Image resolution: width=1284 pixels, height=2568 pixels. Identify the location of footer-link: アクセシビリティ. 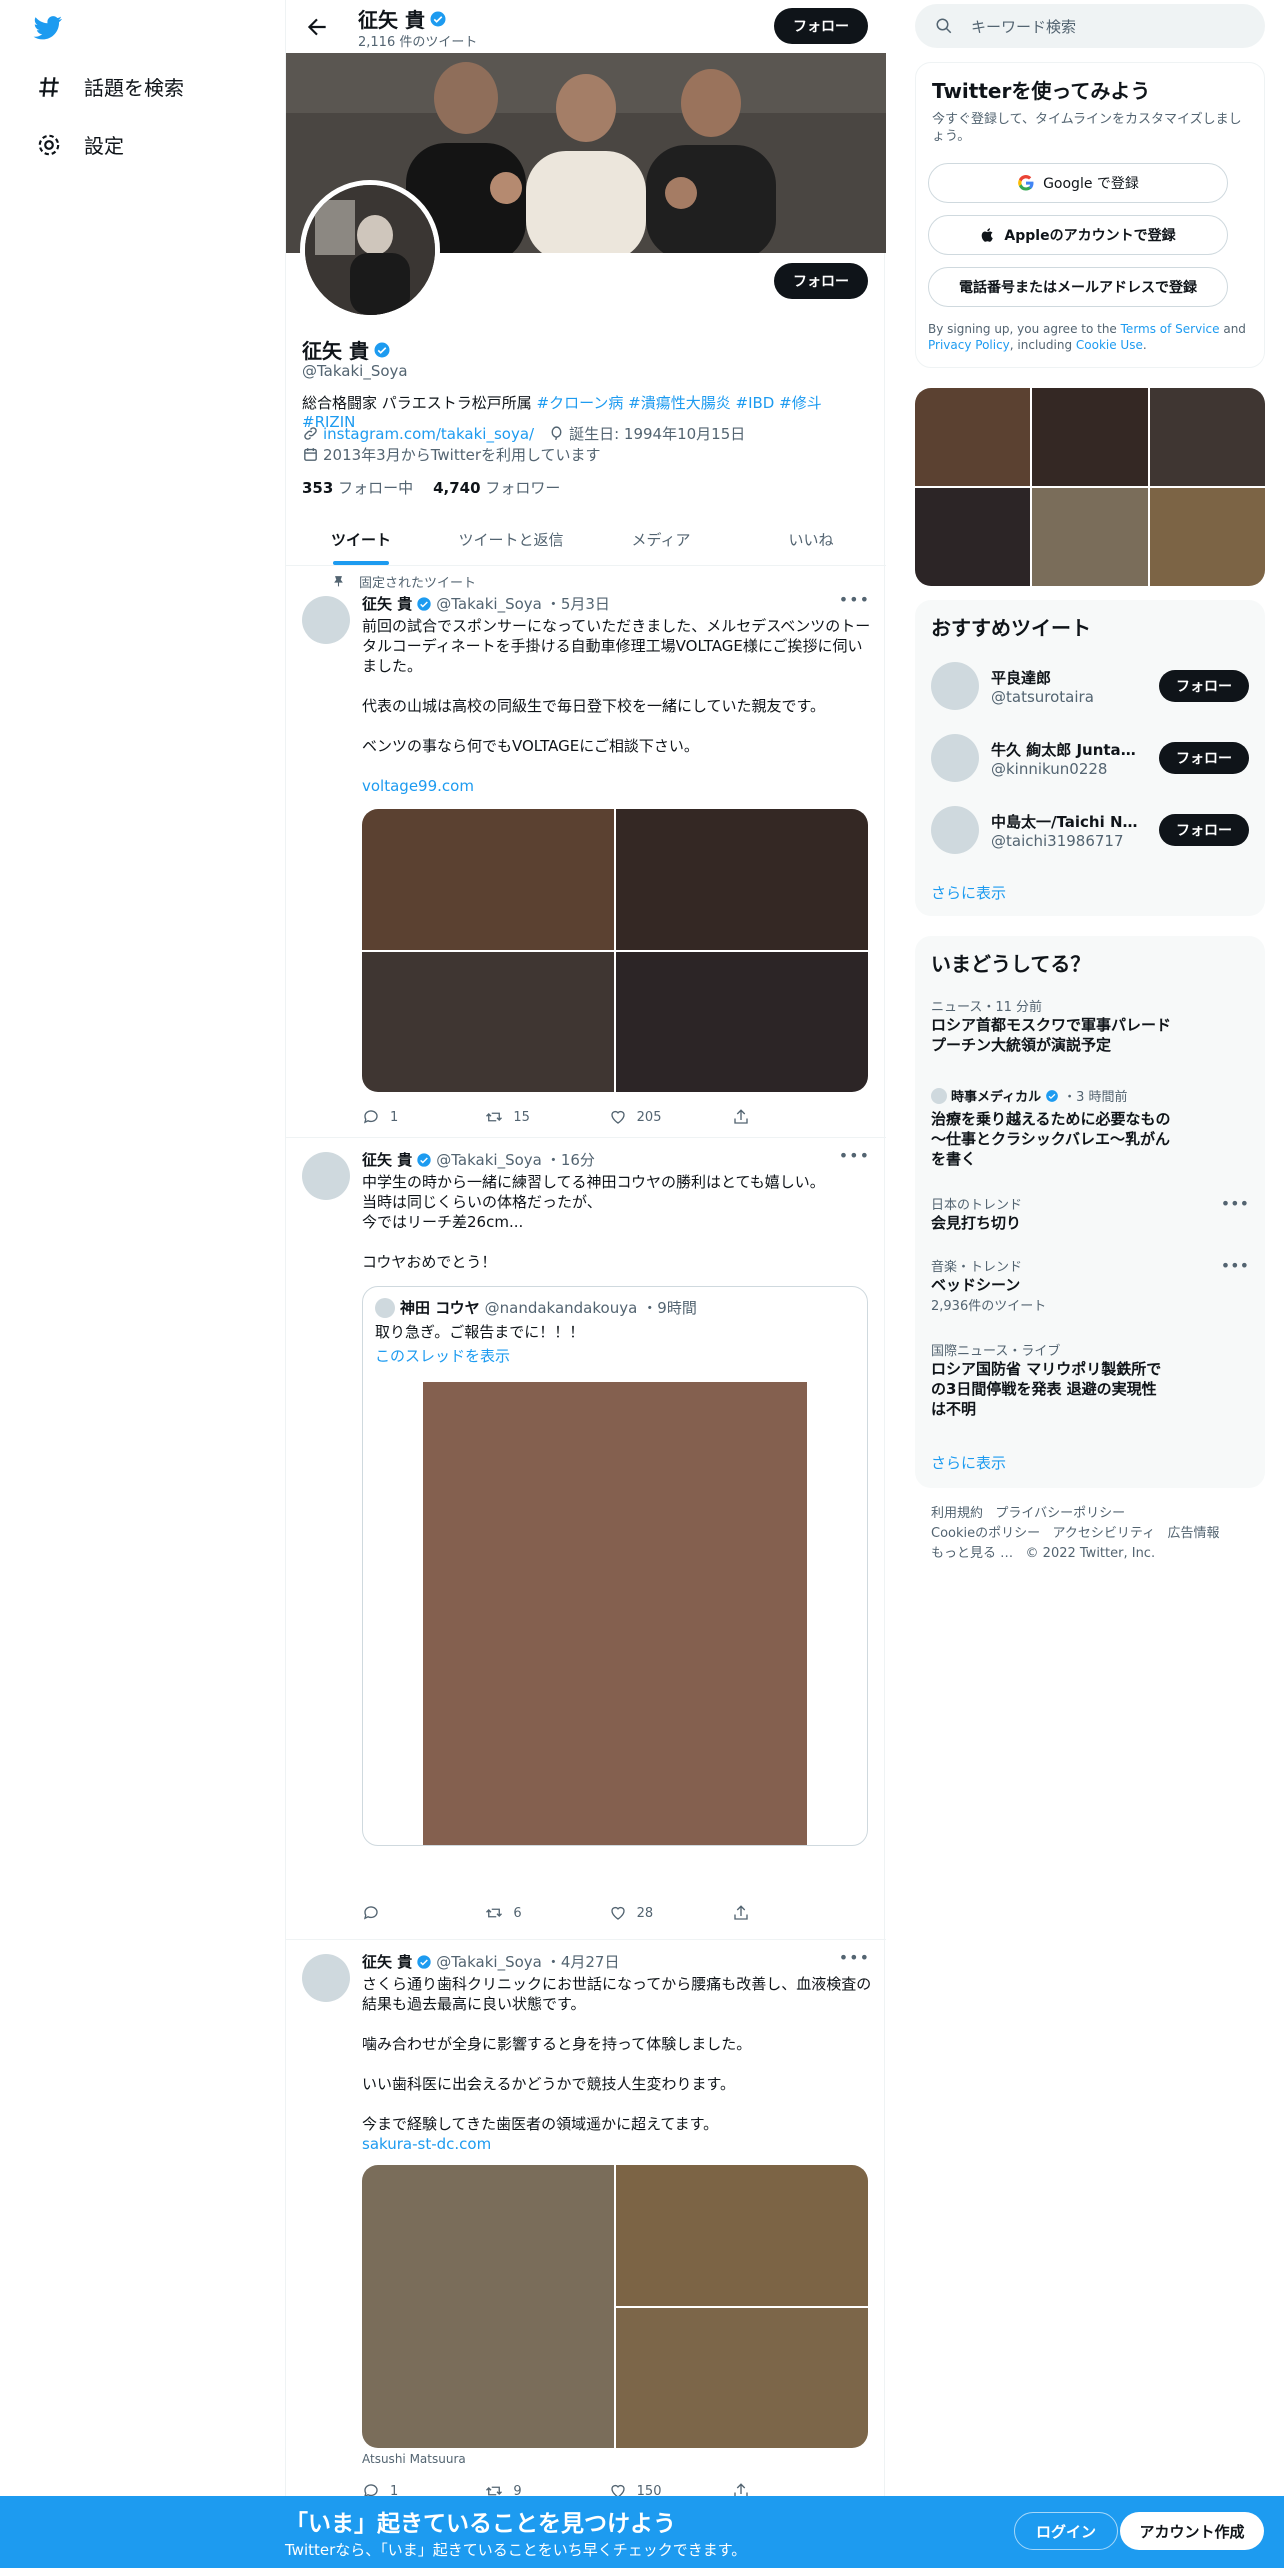
(1104, 1533).